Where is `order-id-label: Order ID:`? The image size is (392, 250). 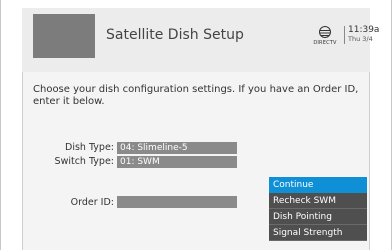
order-id-label: Order ID: is located at coordinates (92, 202).